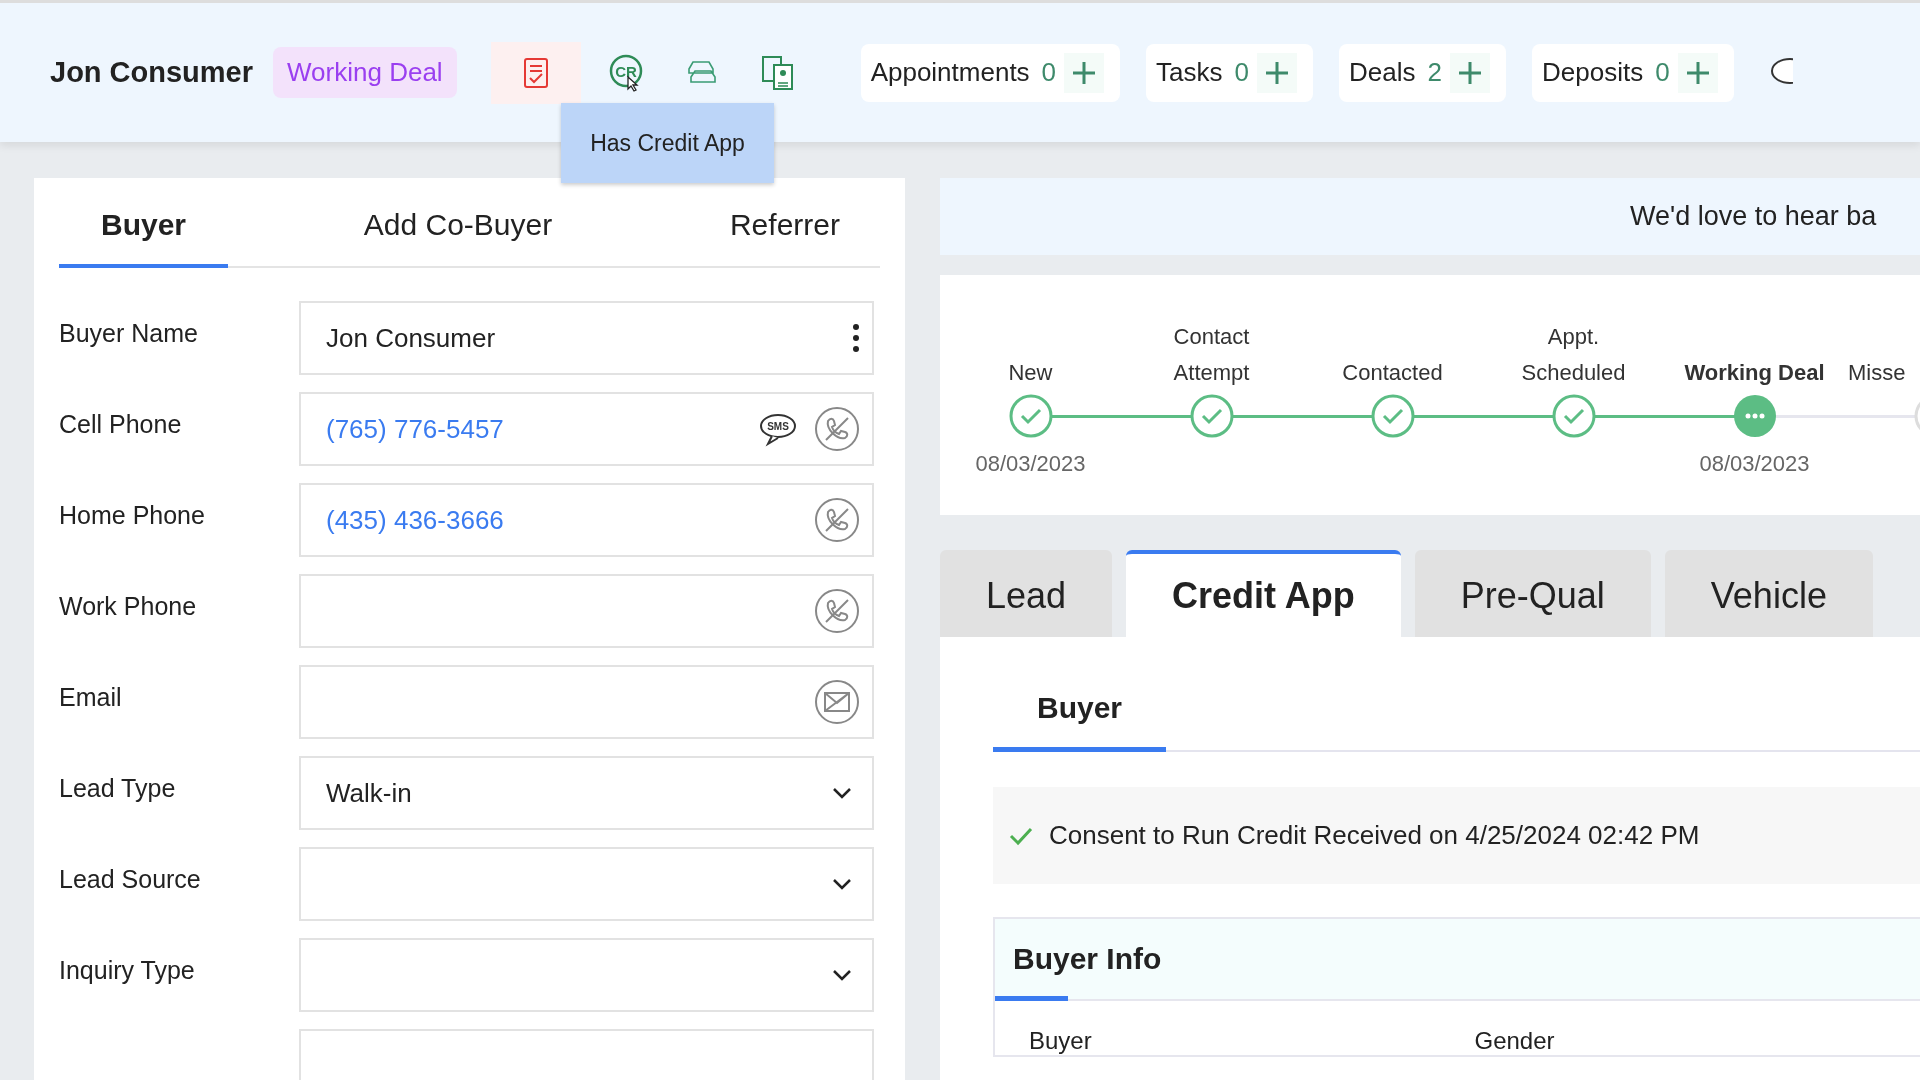 Image resolution: width=1920 pixels, height=1080 pixels. Describe the element at coordinates (856, 338) in the screenshot. I see `more-options-icon` at that location.